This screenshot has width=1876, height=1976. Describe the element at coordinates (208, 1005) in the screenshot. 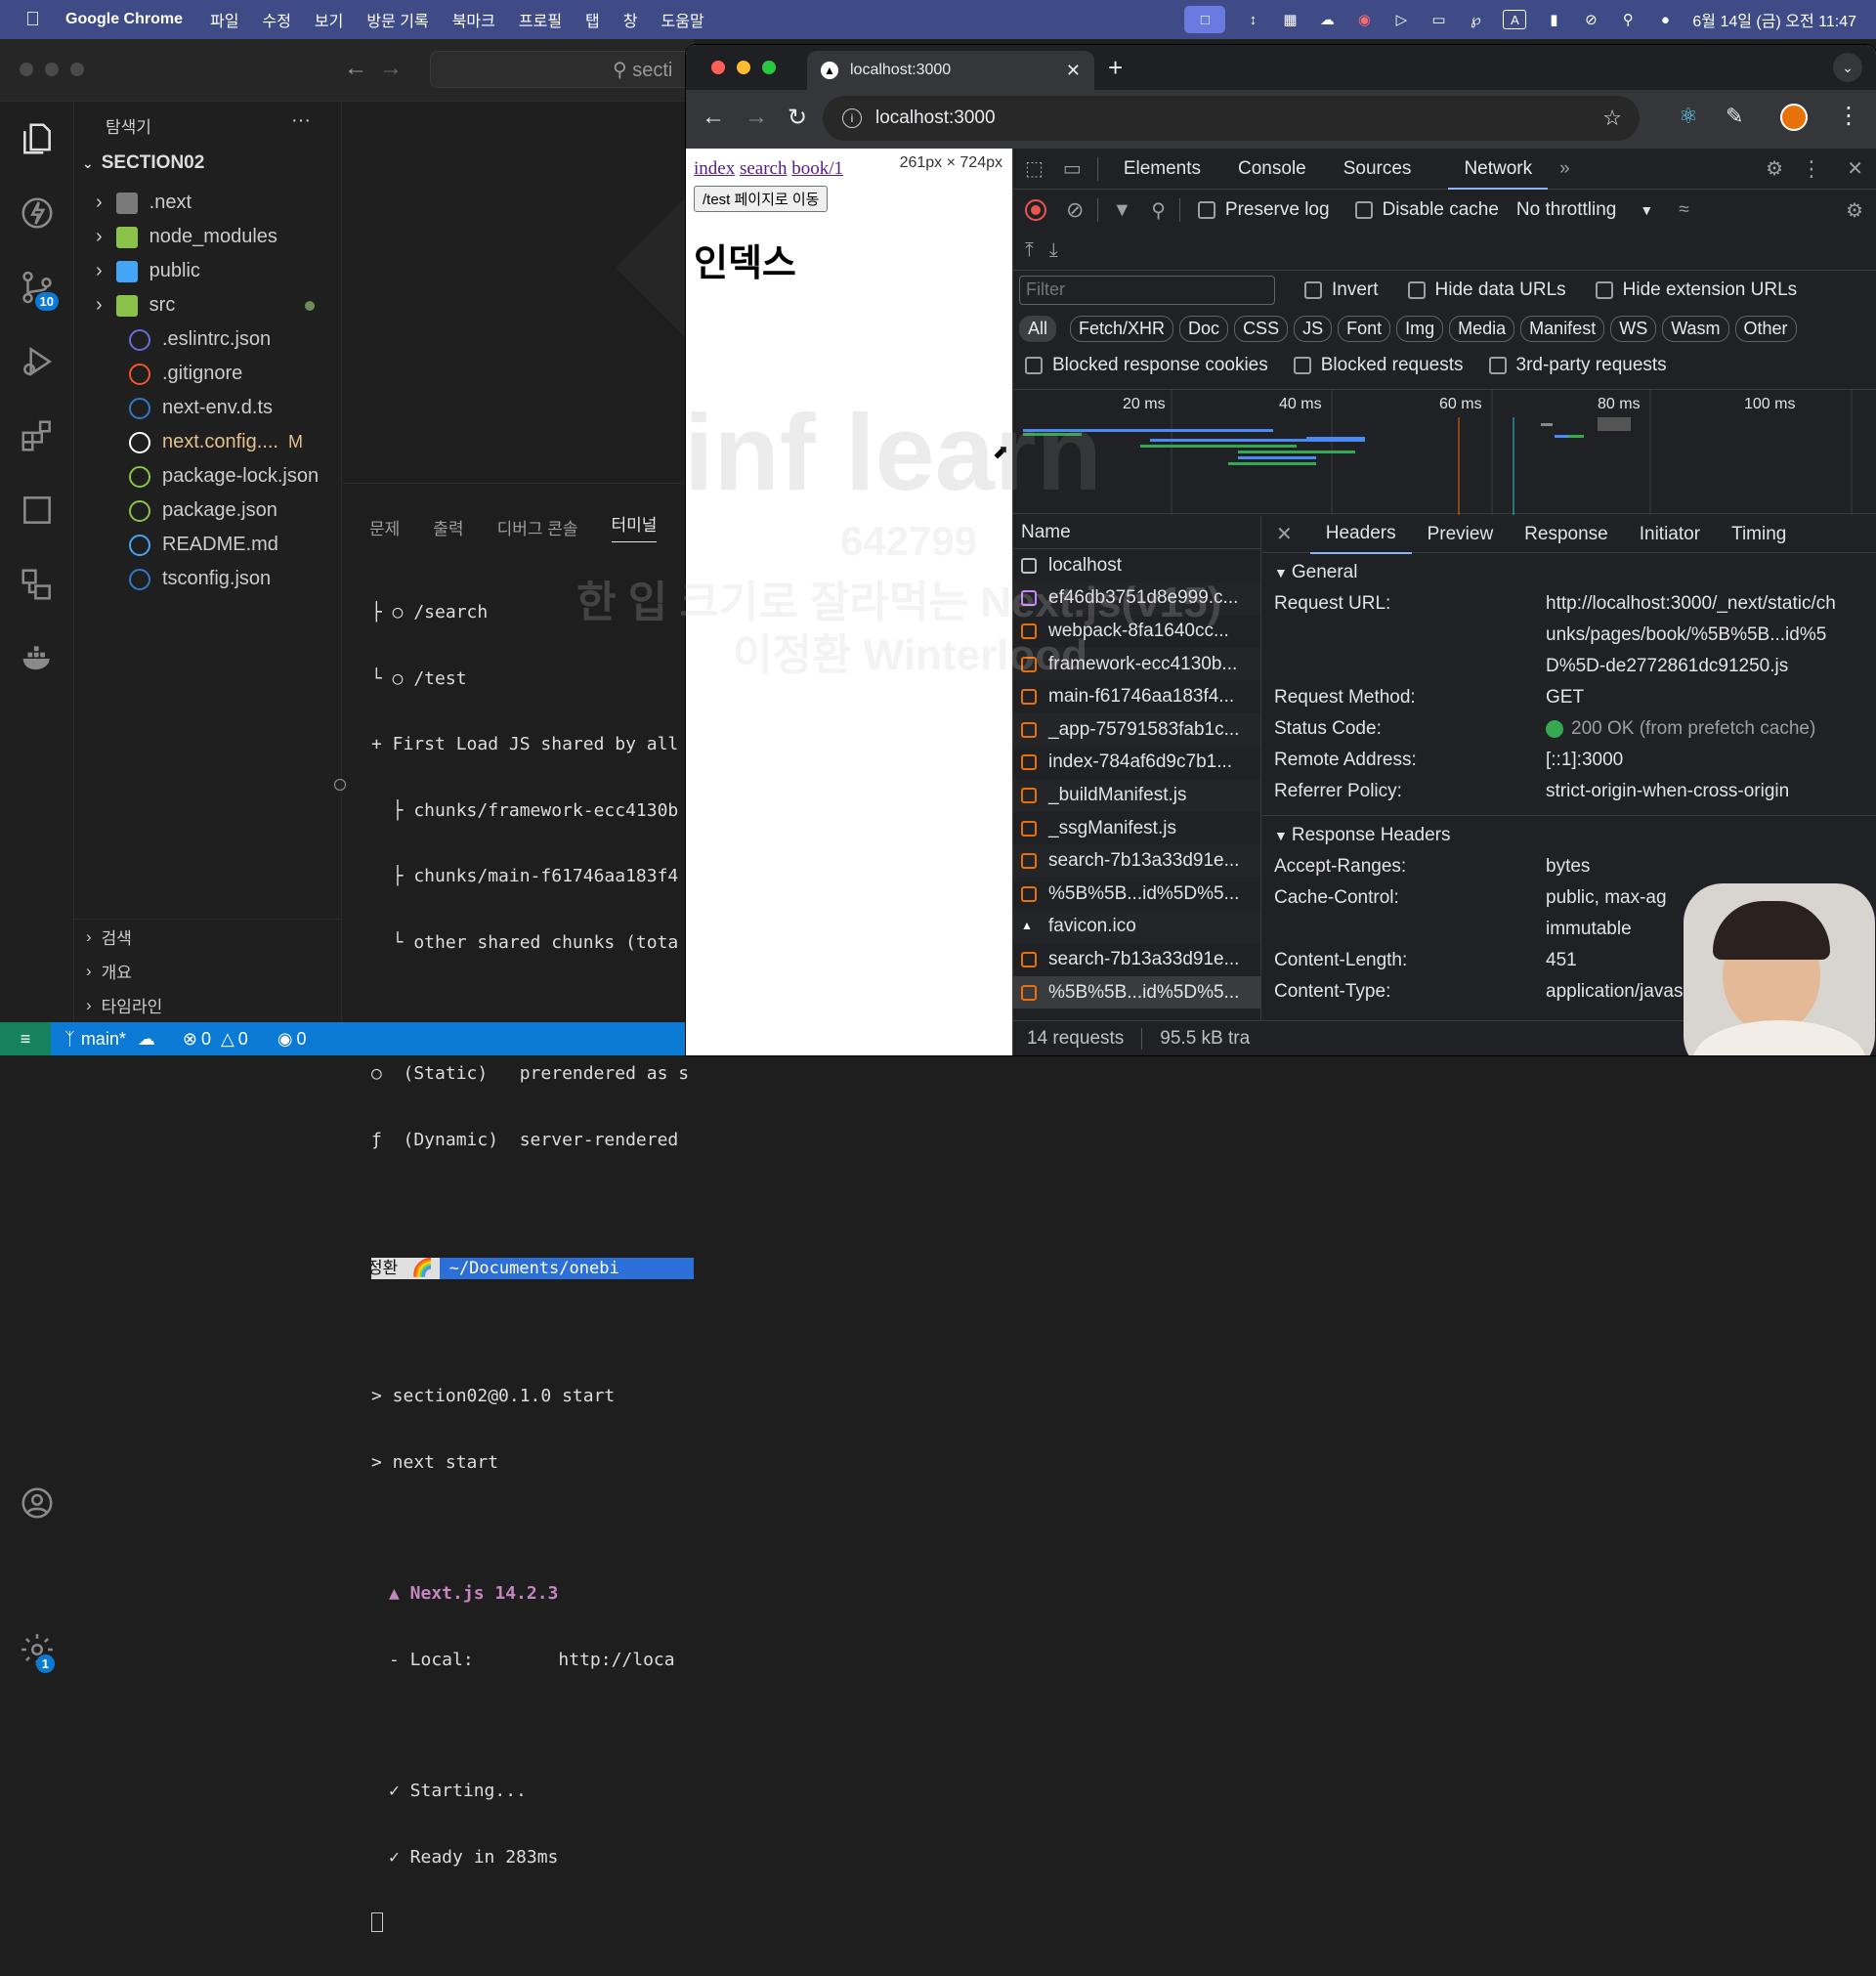

I see `section-timeline: › 타임라인` at that location.